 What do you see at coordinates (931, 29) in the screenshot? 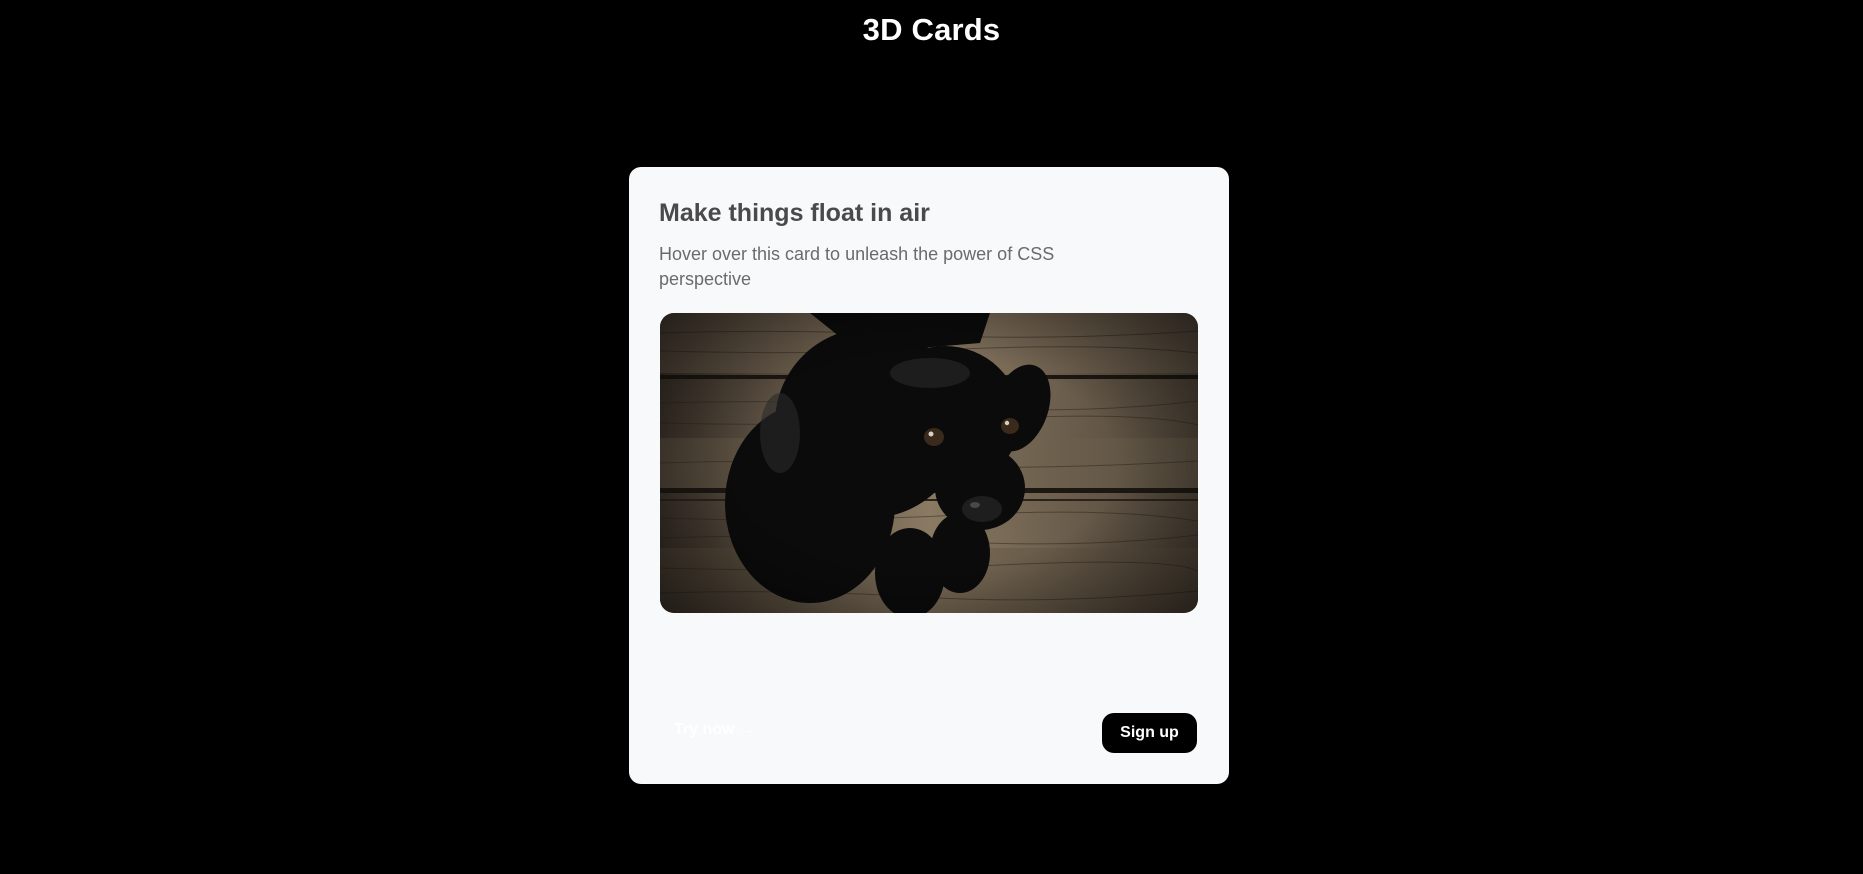
I see `page-title: 3D Cards` at bounding box center [931, 29].